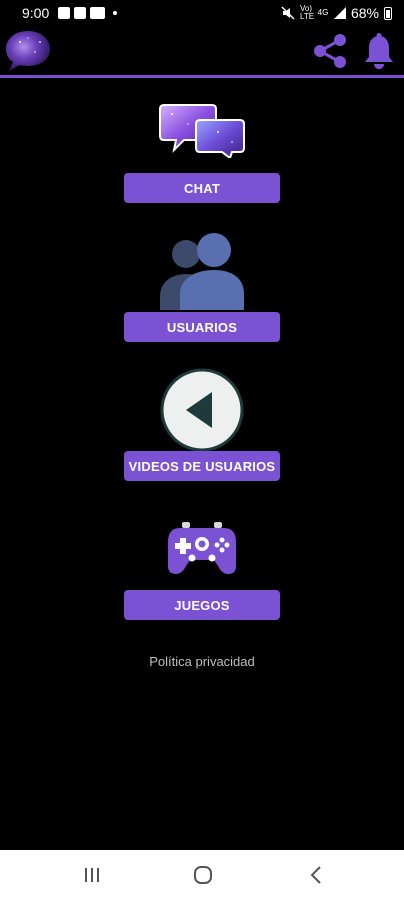 The width and height of the screenshot is (404, 900). Describe the element at coordinates (87, 13) in the screenshot. I see `notification-icons` at that location.